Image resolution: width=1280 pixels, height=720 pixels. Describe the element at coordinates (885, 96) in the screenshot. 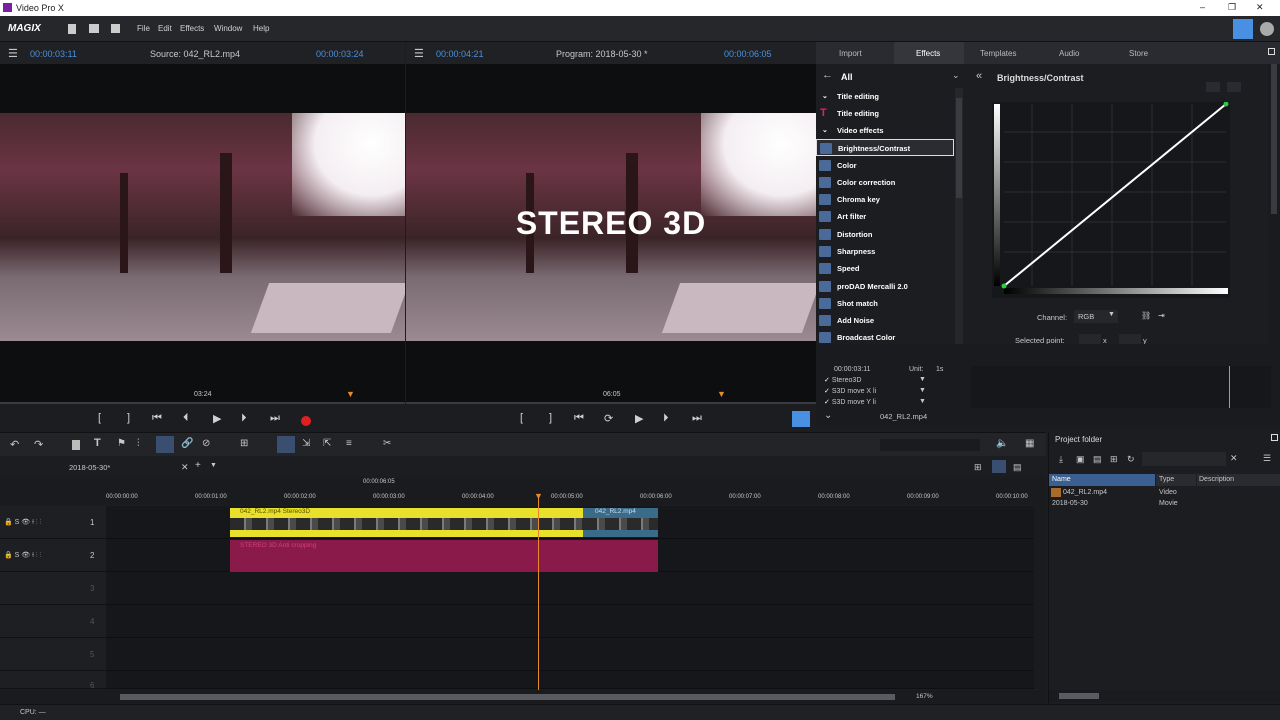

I see `effects-group-title-editing: ⌄ Title editing` at that location.